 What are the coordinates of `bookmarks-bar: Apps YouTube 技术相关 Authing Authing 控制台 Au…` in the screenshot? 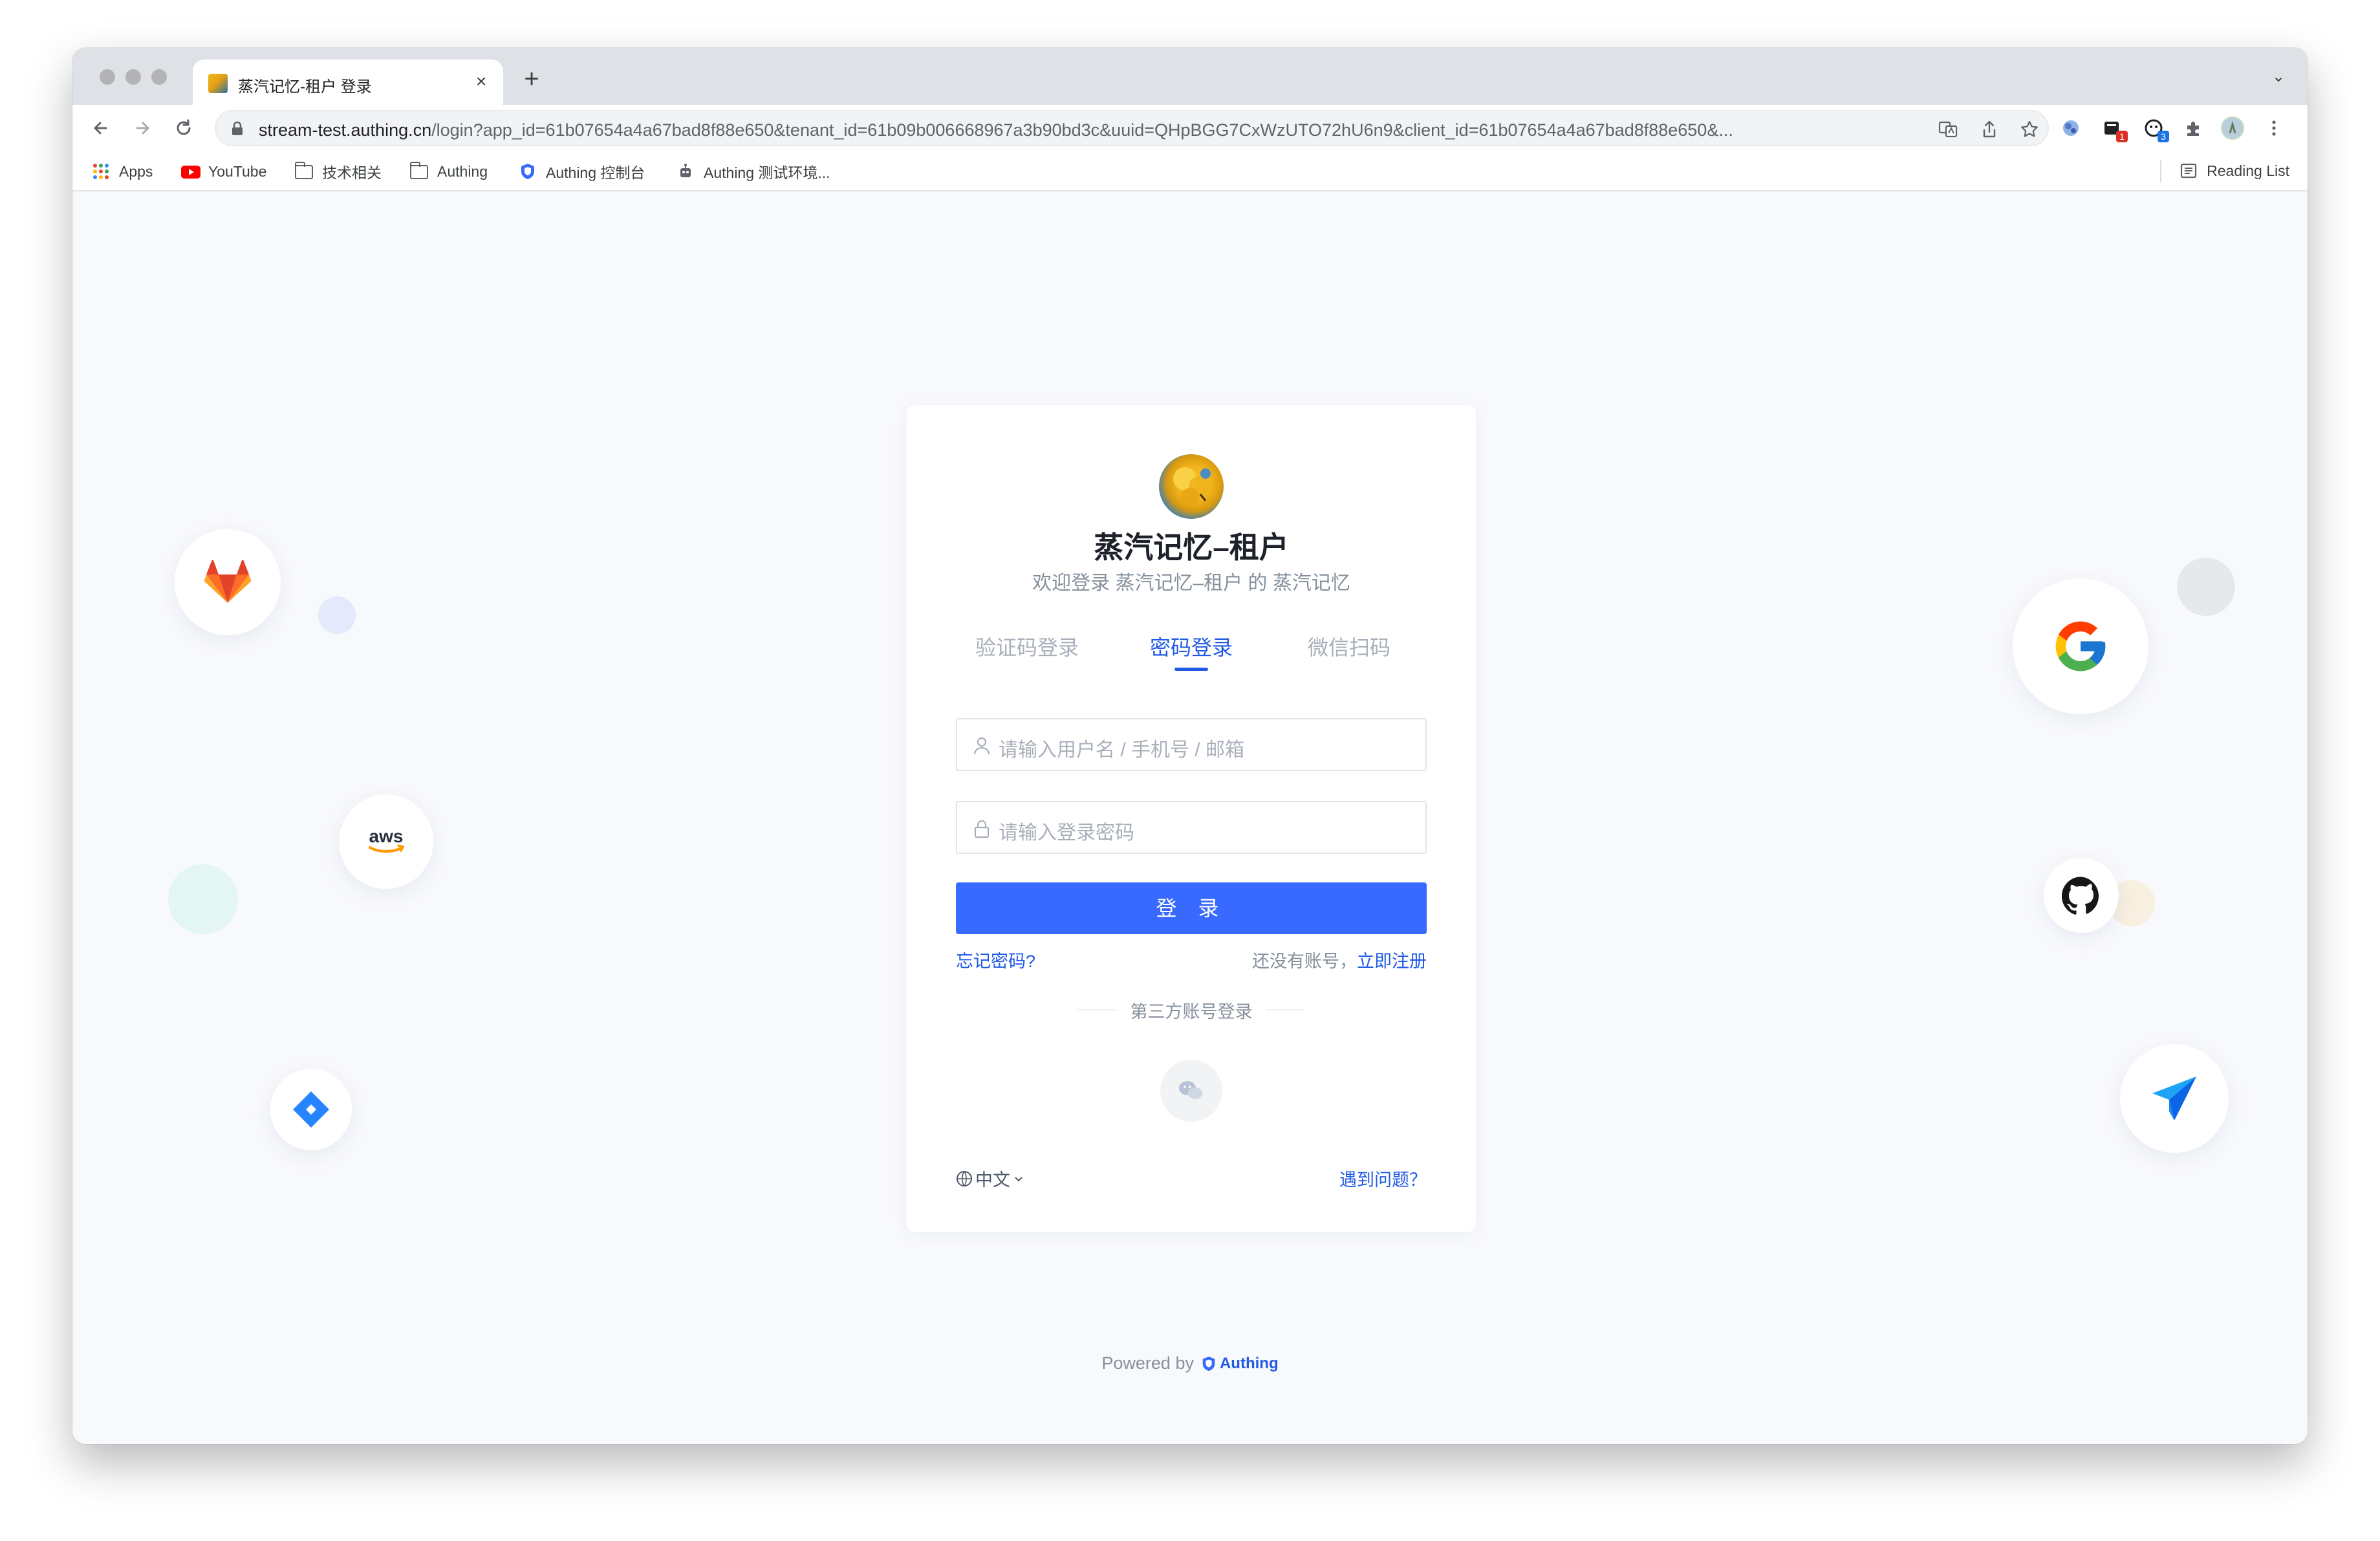 It's located at (1190, 171).